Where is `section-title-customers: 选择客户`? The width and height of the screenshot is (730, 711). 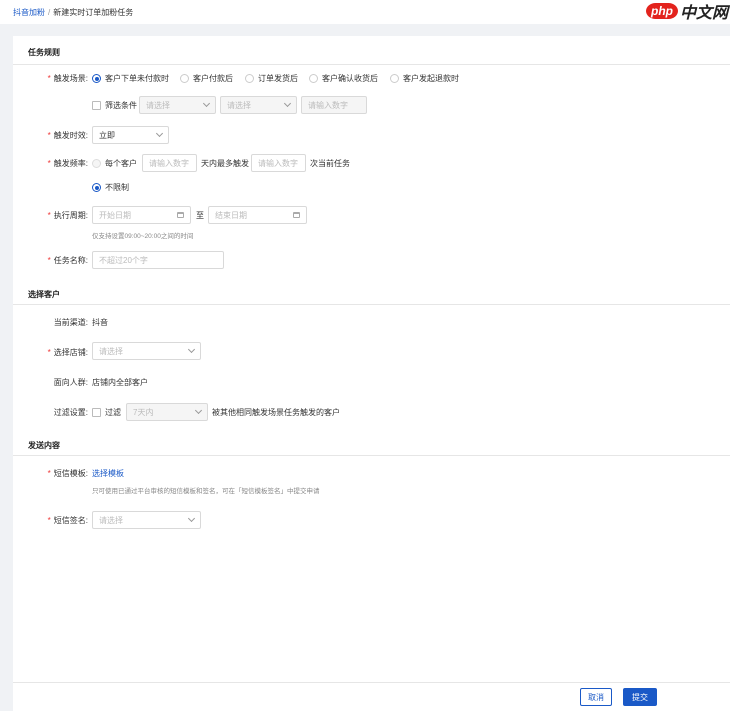
section-title-customers: 选择客户 is located at coordinates (44, 294).